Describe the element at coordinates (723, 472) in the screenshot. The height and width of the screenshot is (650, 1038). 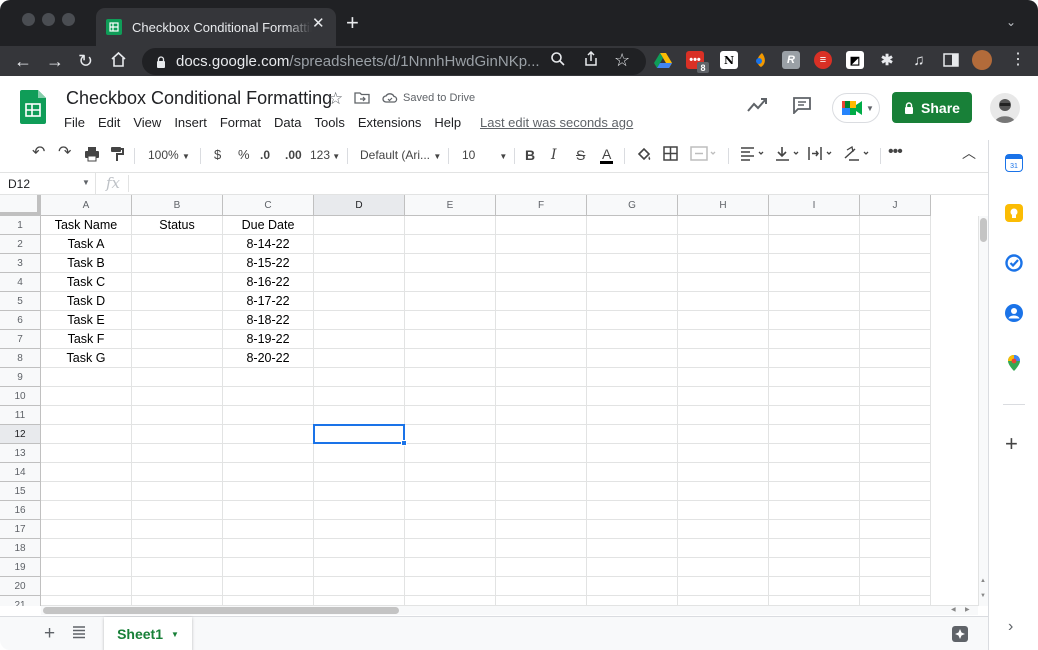
I see `cell-h14` at that location.